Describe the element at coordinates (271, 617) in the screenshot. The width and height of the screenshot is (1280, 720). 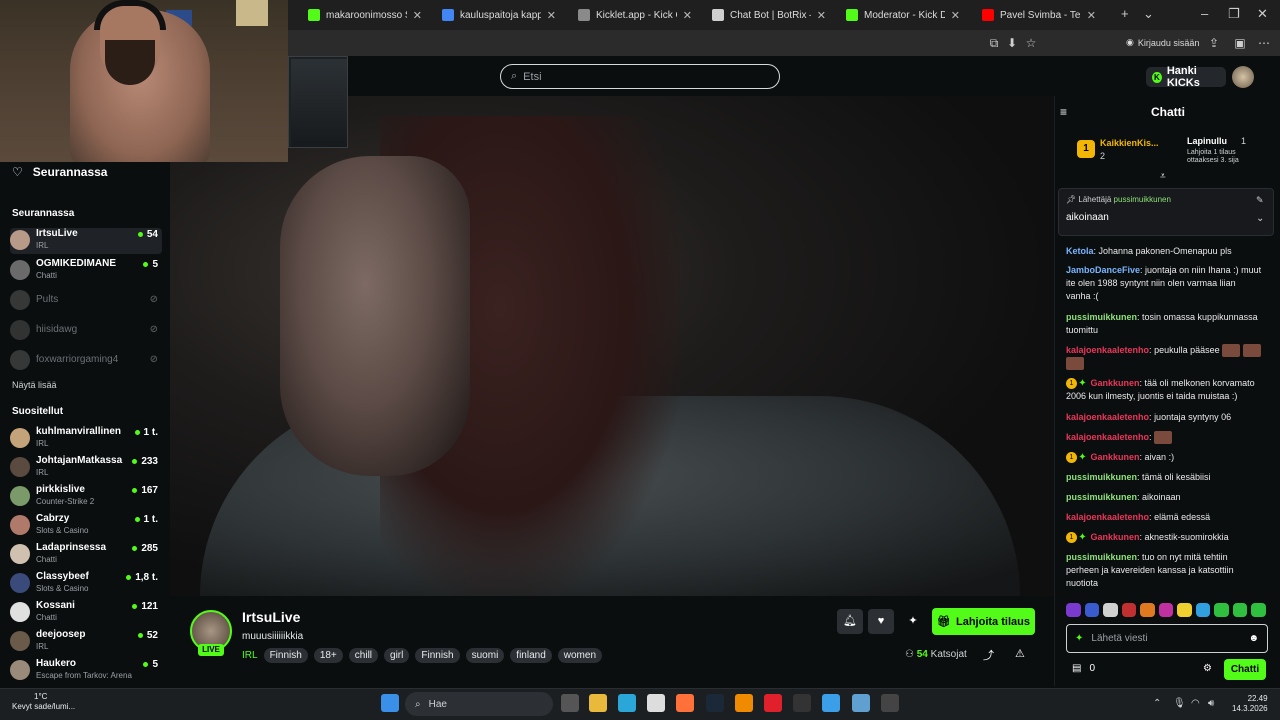
I see `channel-name: IrtsuLive` at that location.